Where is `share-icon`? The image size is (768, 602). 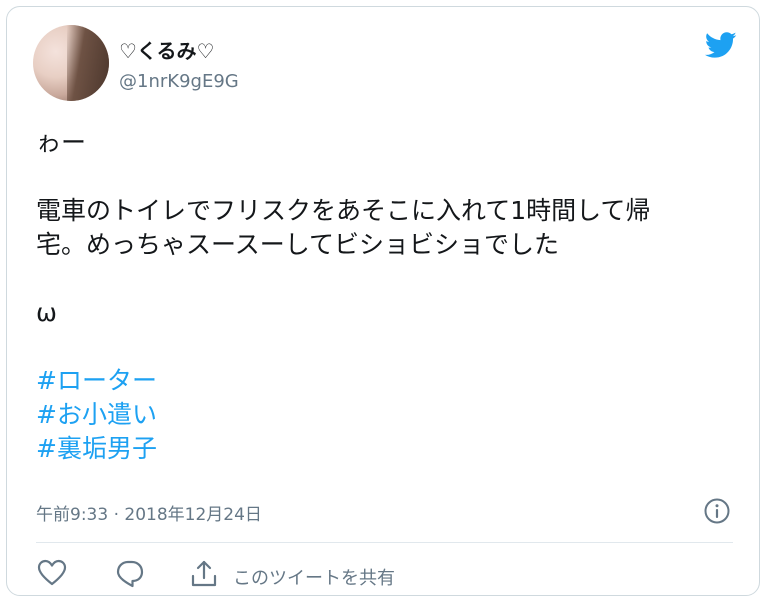 share-icon is located at coordinates (204, 574).